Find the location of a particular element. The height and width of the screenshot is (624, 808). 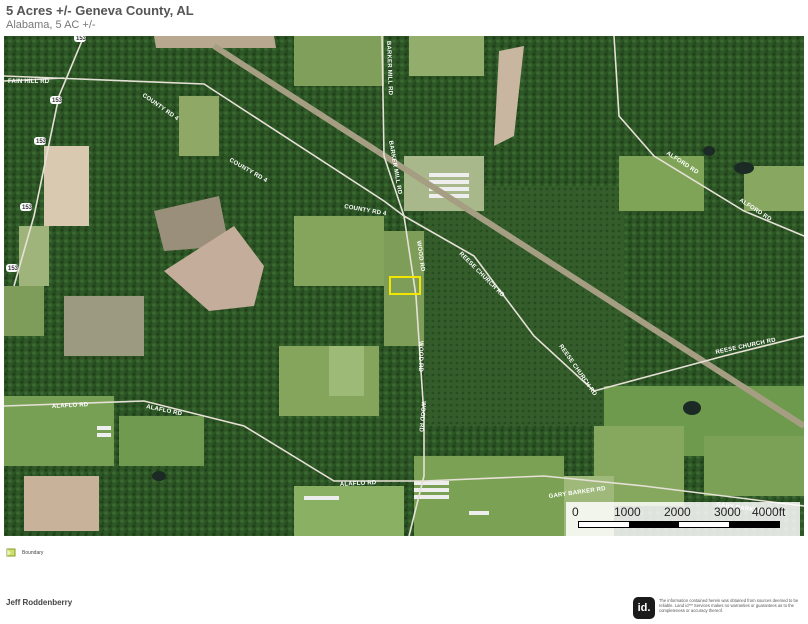

legend-label-boundary: Boundary is located at coordinates (33, 552).